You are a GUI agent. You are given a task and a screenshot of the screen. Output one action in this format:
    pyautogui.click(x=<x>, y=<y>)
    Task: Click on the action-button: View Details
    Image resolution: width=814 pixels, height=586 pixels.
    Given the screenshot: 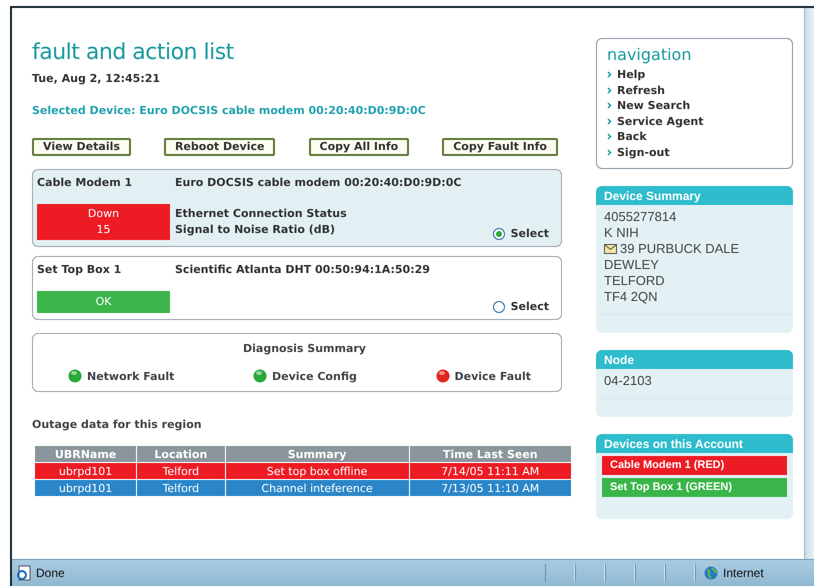 What is the action you would take?
    pyautogui.click(x=81, y=147)
    